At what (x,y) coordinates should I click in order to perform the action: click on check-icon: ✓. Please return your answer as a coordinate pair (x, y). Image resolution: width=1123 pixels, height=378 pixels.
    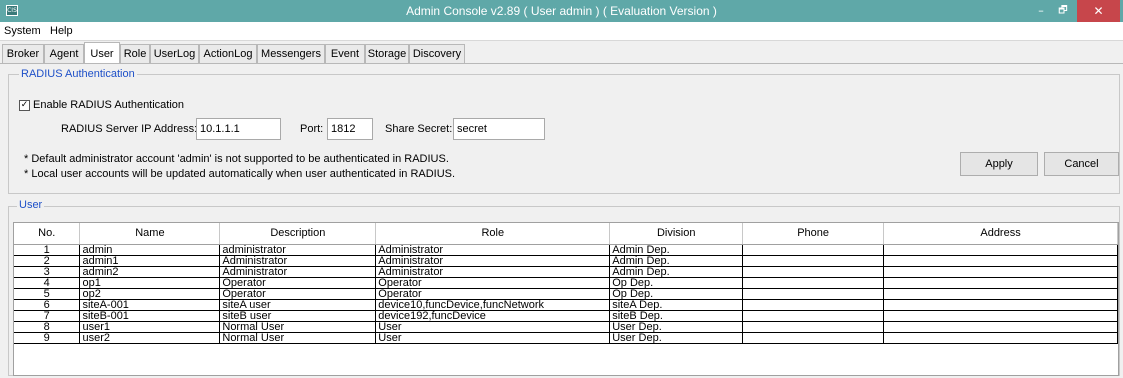
    Looking at the image, I should click on (24, 105).